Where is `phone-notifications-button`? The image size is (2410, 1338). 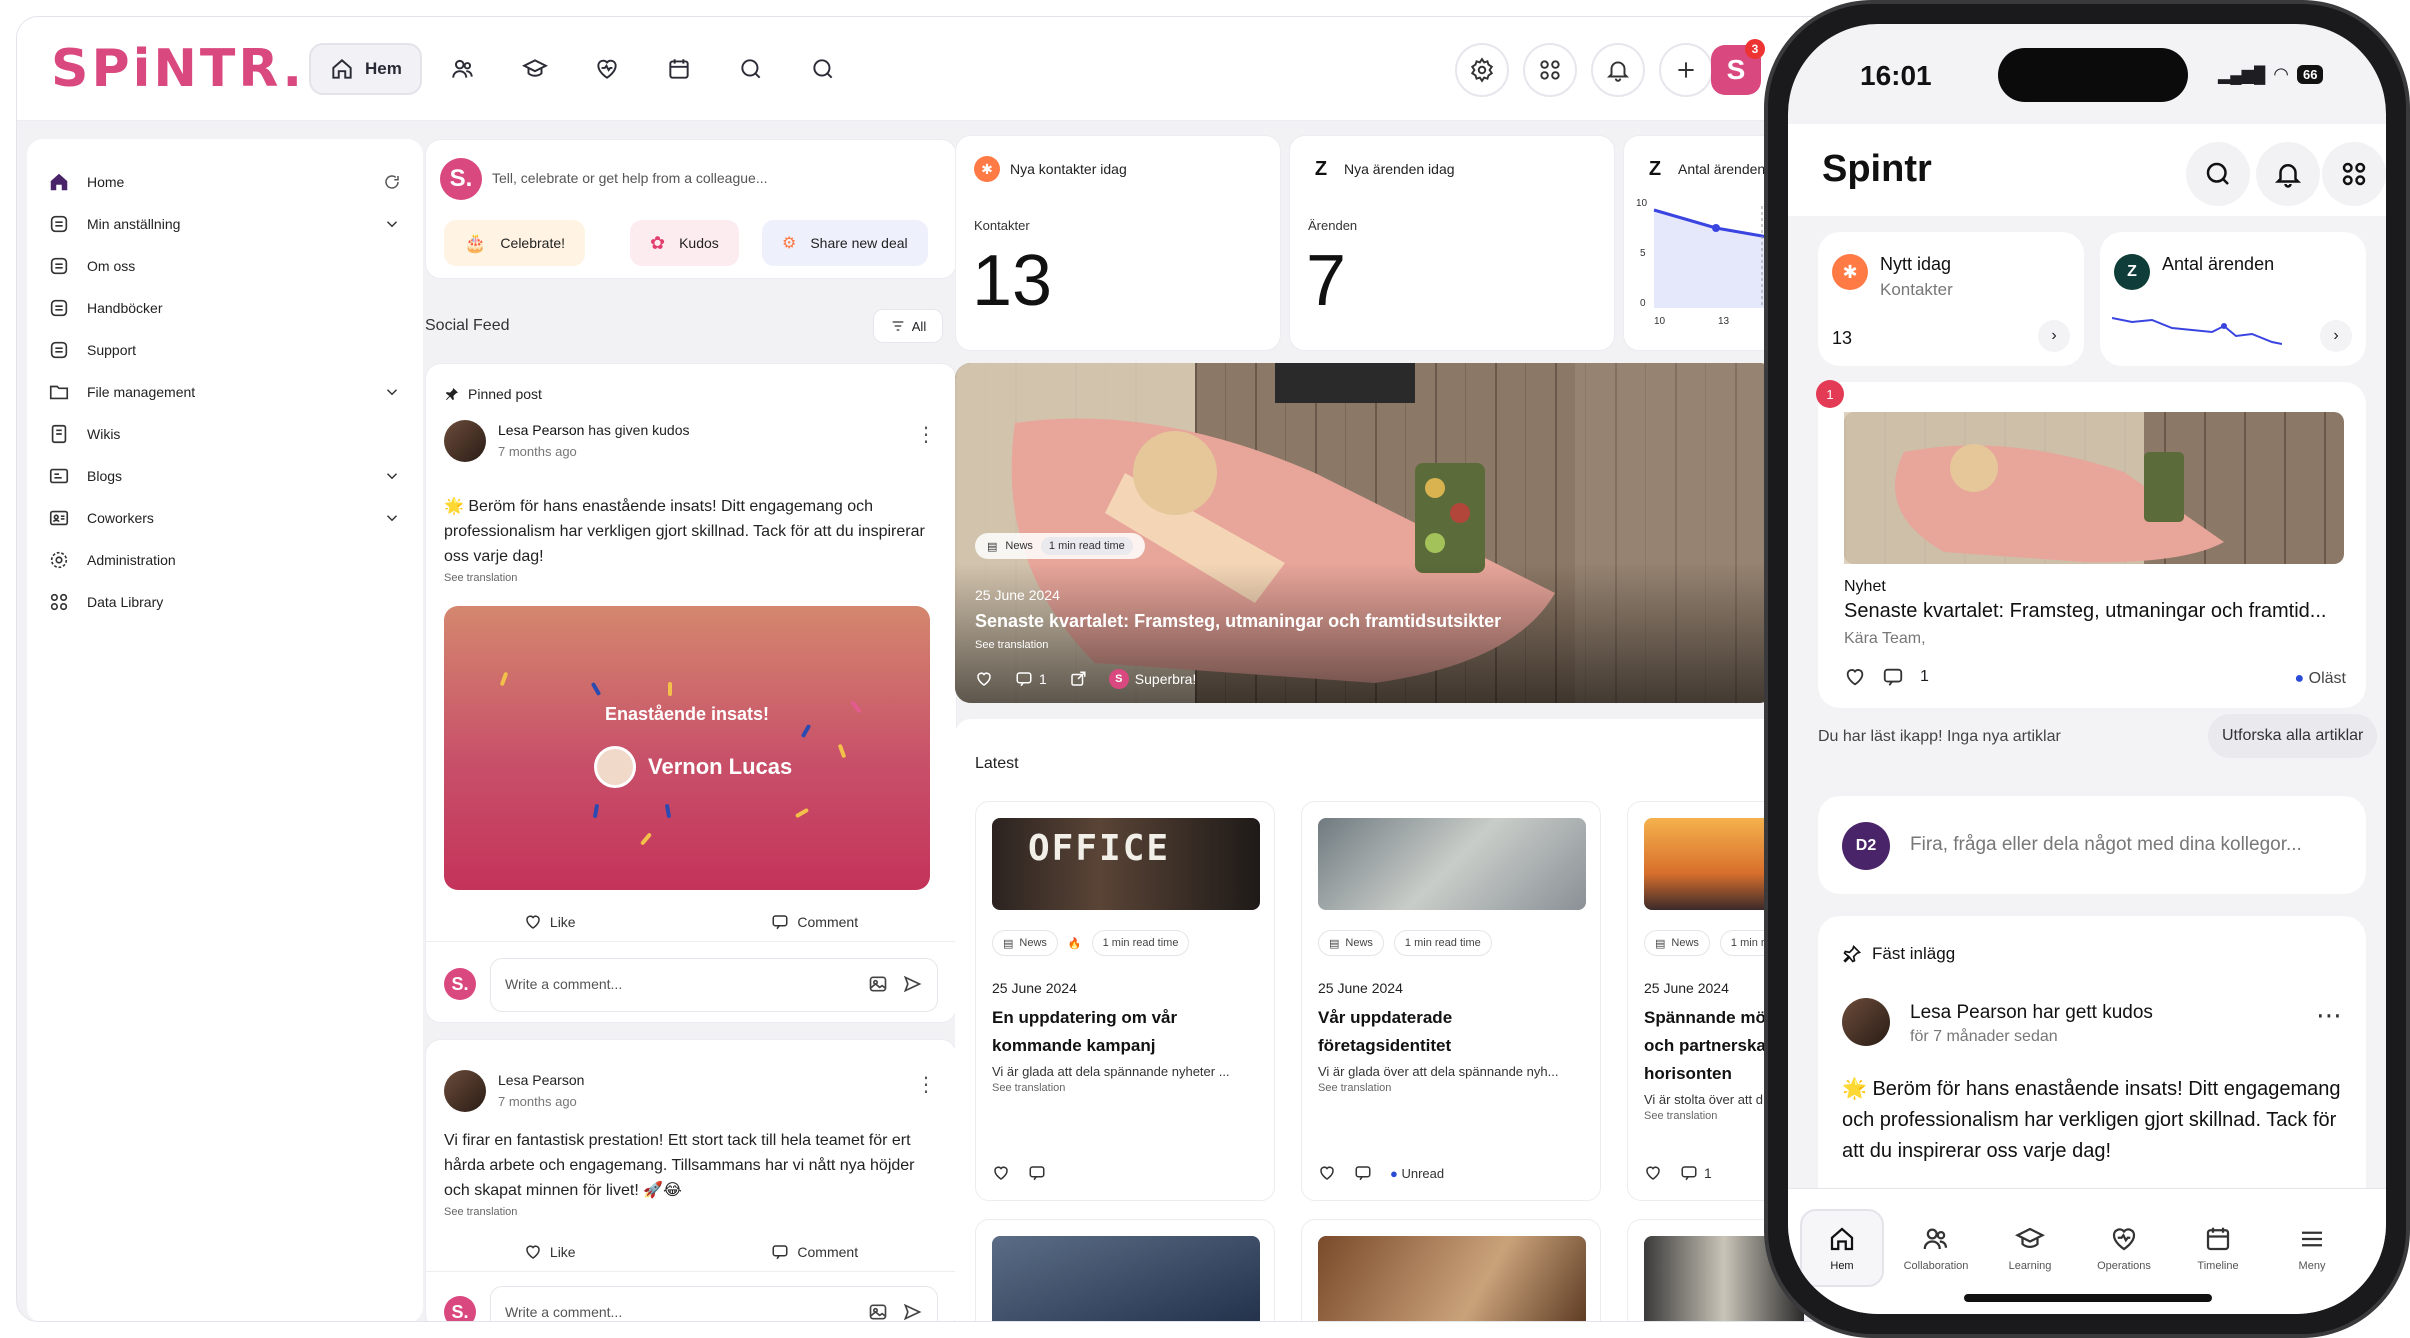 phone-notifications-button is located at coordinates (2288, 174).